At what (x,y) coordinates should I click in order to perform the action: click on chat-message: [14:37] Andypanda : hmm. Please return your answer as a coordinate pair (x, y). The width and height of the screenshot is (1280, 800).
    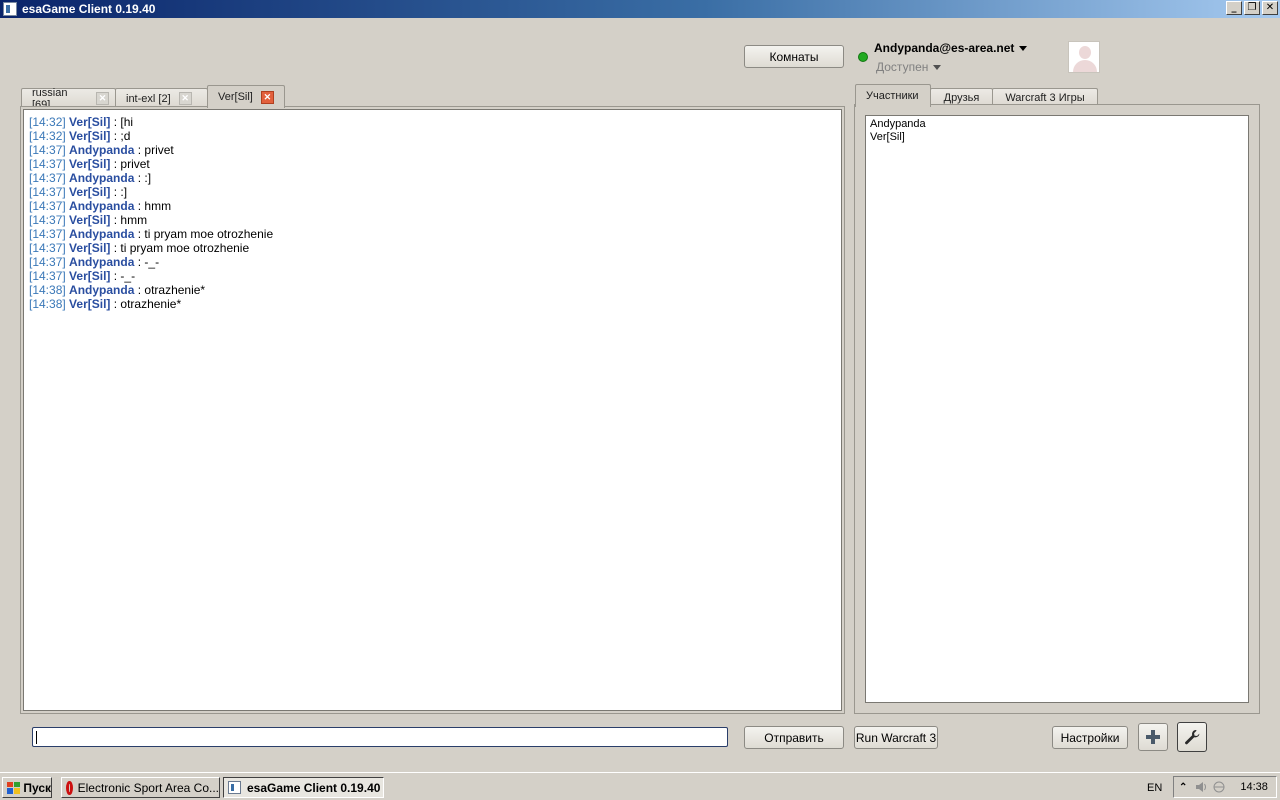
    Looking at the image, I should click on (432, 206).